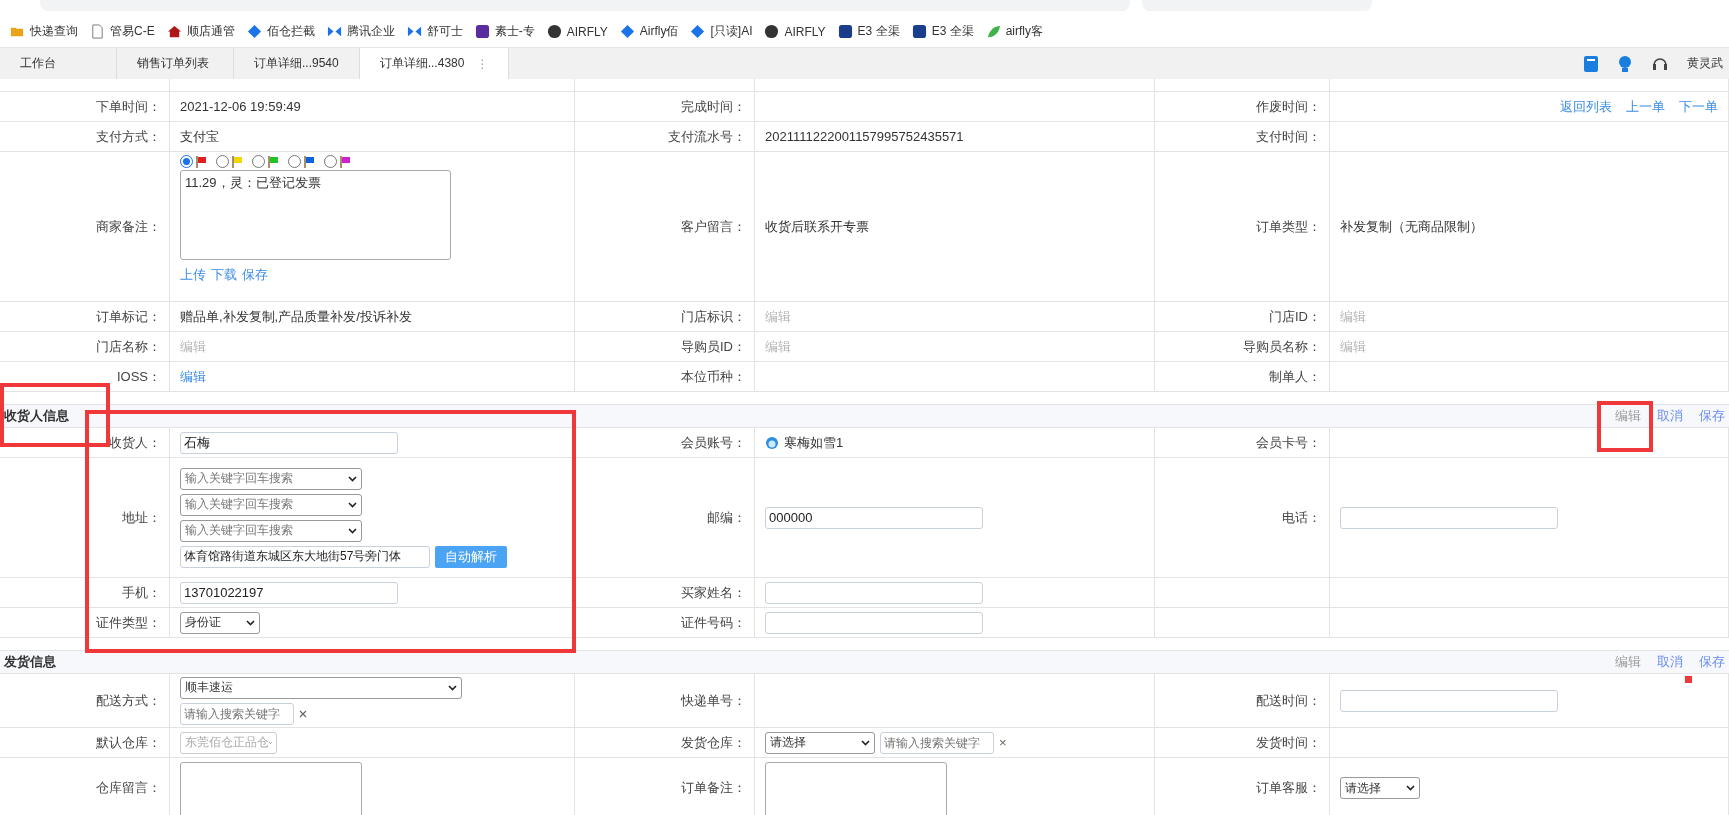 The image size is (1729, 815). What do you see at coordinates (128, 742) in the screenshot?
I see `field-label: 默认仓库：` at bounding box center [128, 742].